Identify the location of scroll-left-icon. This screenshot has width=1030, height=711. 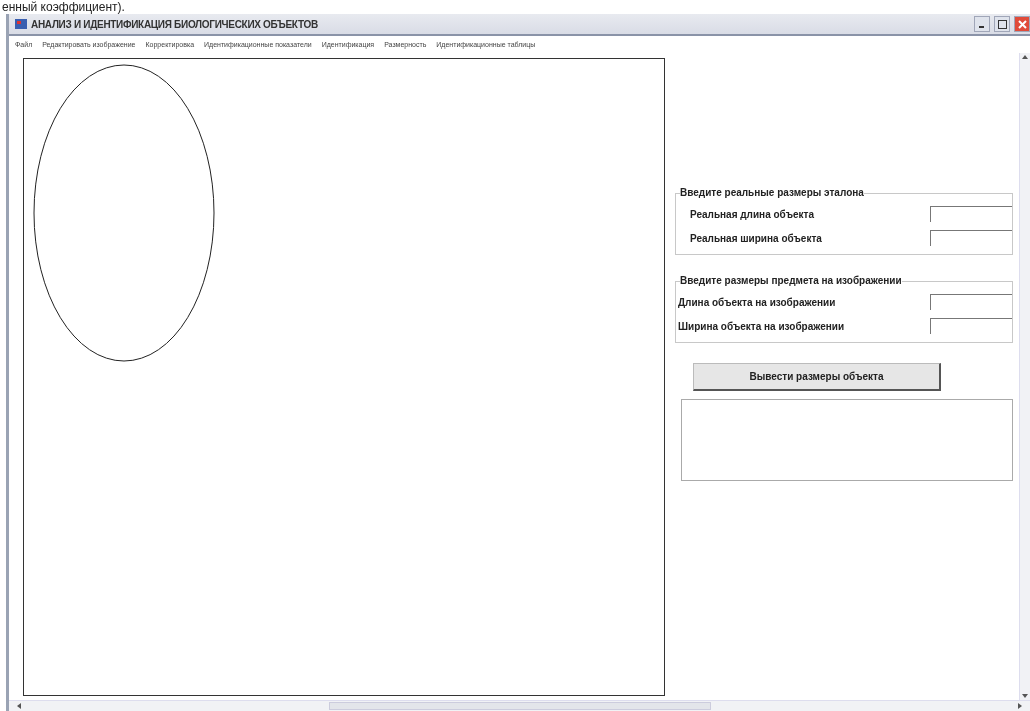
(19, 706).